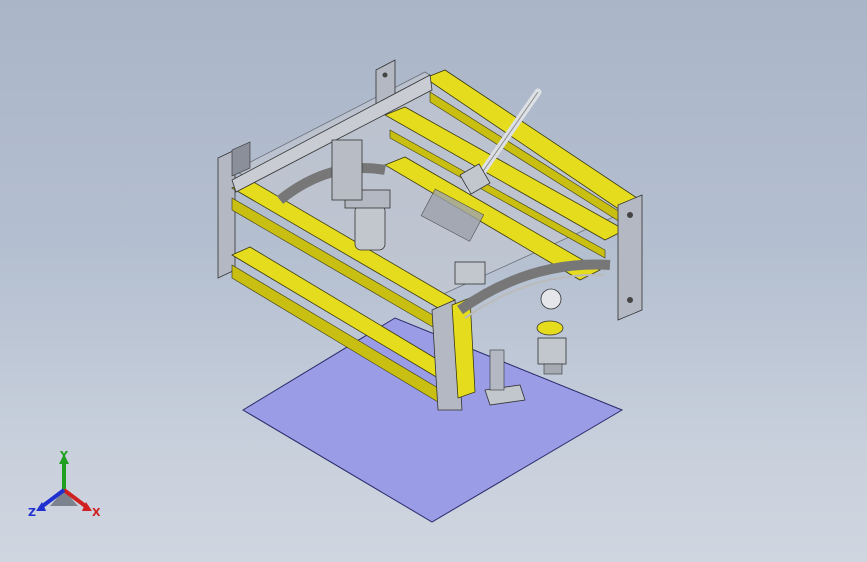 The height and width of the screenshot is (562, 867). What do you see at coordinates (96, 512) in the screenshot?
I see `x-axis-label: X` at bounding box center [96, 512].